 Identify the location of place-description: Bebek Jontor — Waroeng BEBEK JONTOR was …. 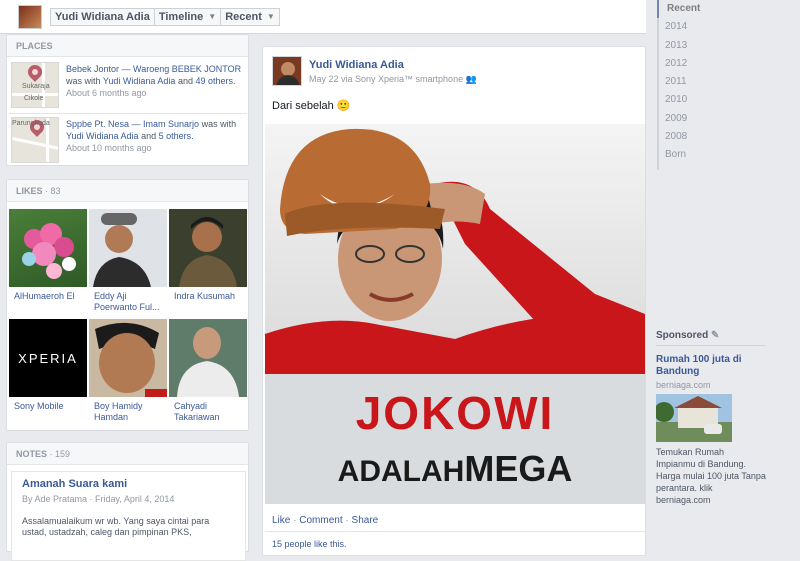
(154, 81).